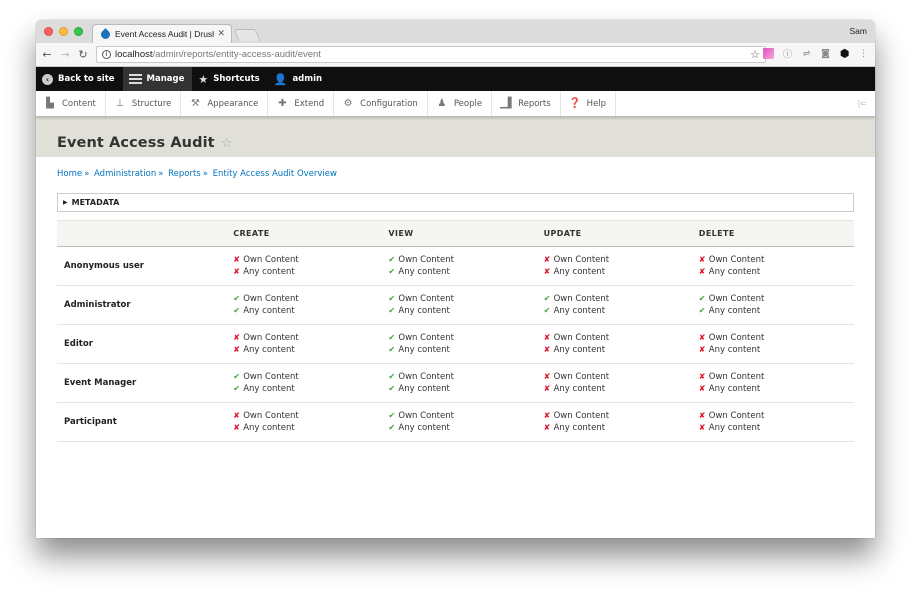  Describe the element at coordinates (69, 174) in the screenshot. I see `breadcrumb-home: Home` at that location.